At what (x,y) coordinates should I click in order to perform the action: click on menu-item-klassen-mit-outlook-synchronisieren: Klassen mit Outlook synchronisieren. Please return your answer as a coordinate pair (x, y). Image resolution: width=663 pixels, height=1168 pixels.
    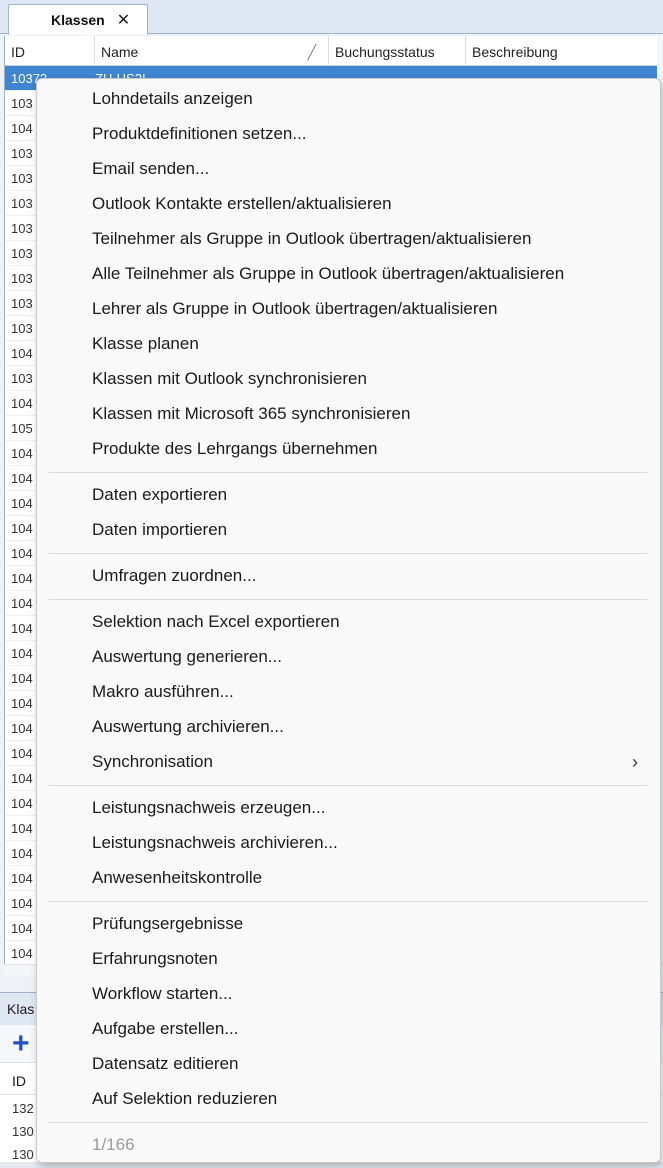
    Looking at the image, I should click on (348, 379).